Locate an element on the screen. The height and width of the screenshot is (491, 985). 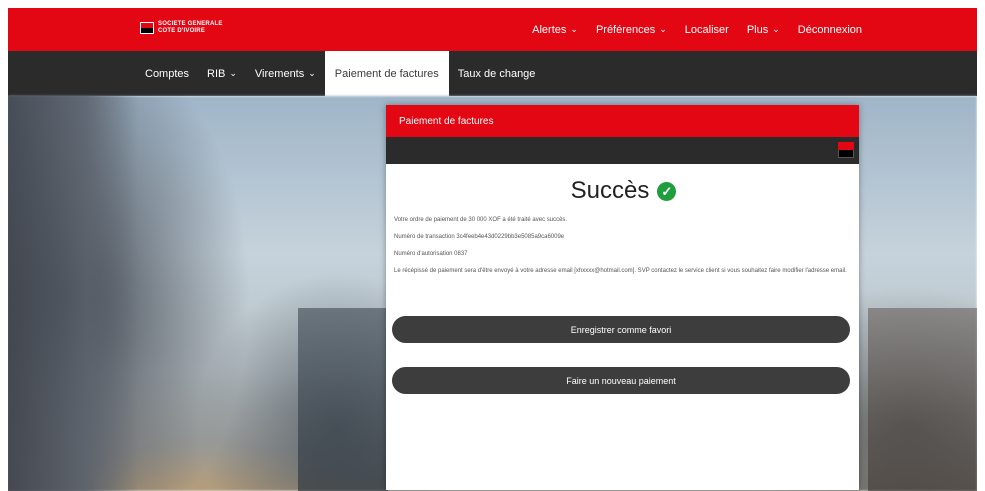
brand-name: SOCIETE GENERALE COTE D'IVOIRE is located at coordinates (190, 28).